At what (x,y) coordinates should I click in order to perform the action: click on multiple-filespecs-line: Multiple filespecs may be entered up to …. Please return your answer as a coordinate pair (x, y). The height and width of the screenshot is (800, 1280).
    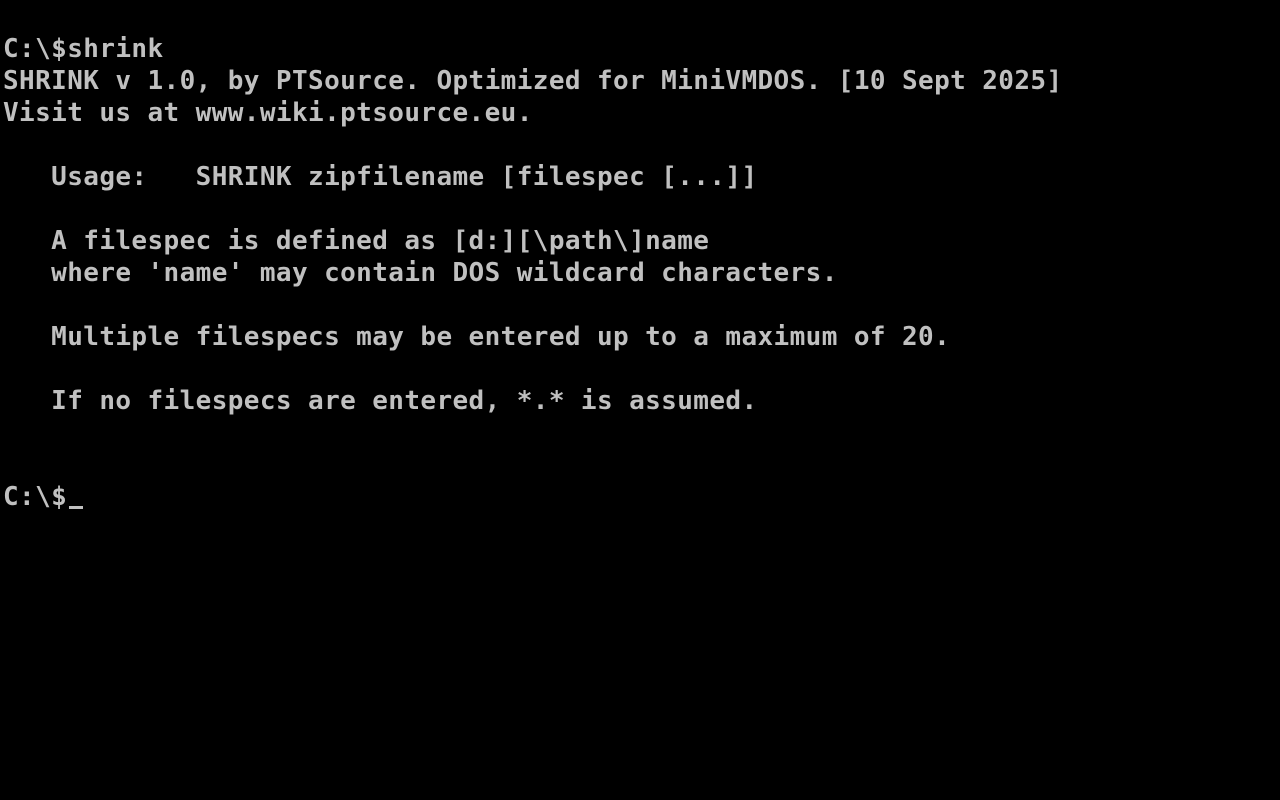
    Looking at the image, I should click on (477, 337).